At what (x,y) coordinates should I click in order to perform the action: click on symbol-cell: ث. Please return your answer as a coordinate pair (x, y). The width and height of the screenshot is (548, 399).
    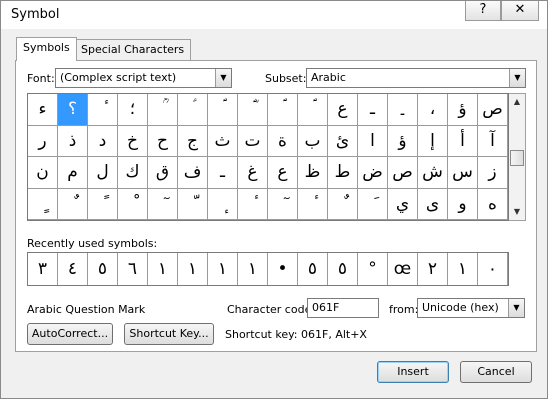
    Looking at the image, I should click on (223, 141).